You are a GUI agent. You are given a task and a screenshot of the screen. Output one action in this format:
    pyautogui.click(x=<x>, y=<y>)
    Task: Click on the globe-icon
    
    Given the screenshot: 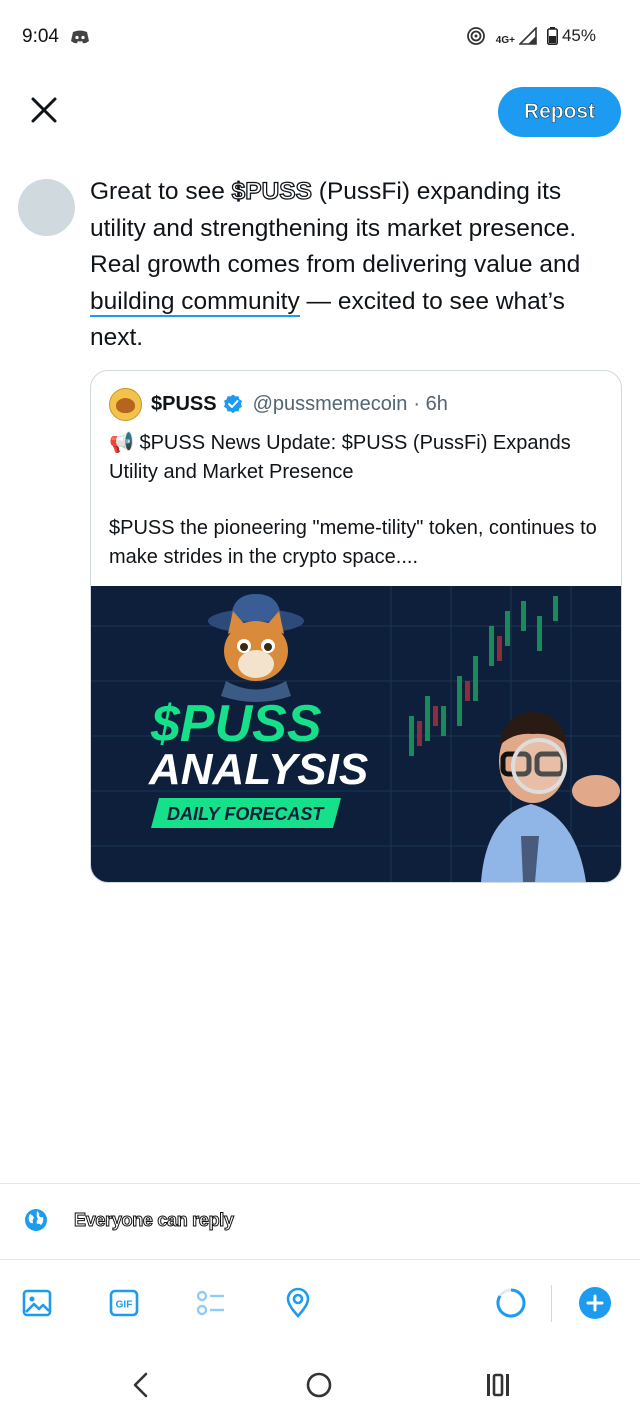 What is the action you would take?
    pyautogui.click(x=36, y=1220)
    